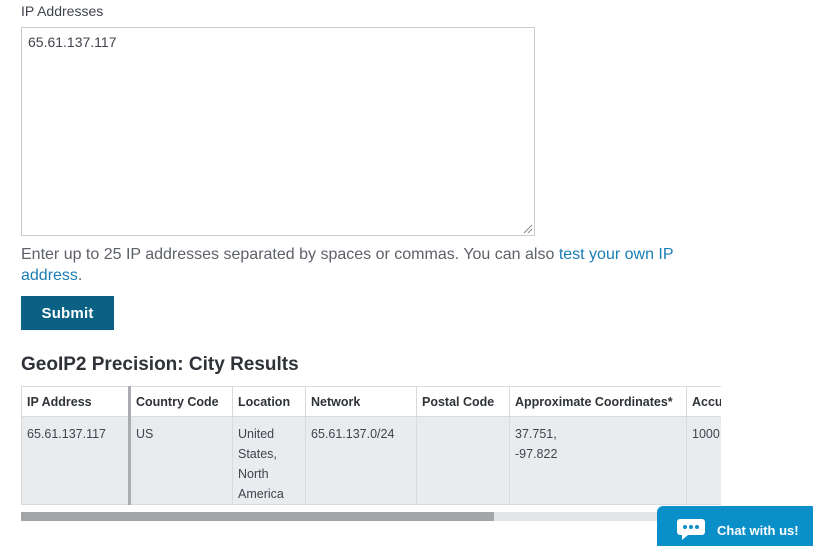 The height and width of the screenshot is (546, 813). What do you see at coordinates (253, 474) in the screenshot?
I see `location-line: North` at bounding box center [253, 474].